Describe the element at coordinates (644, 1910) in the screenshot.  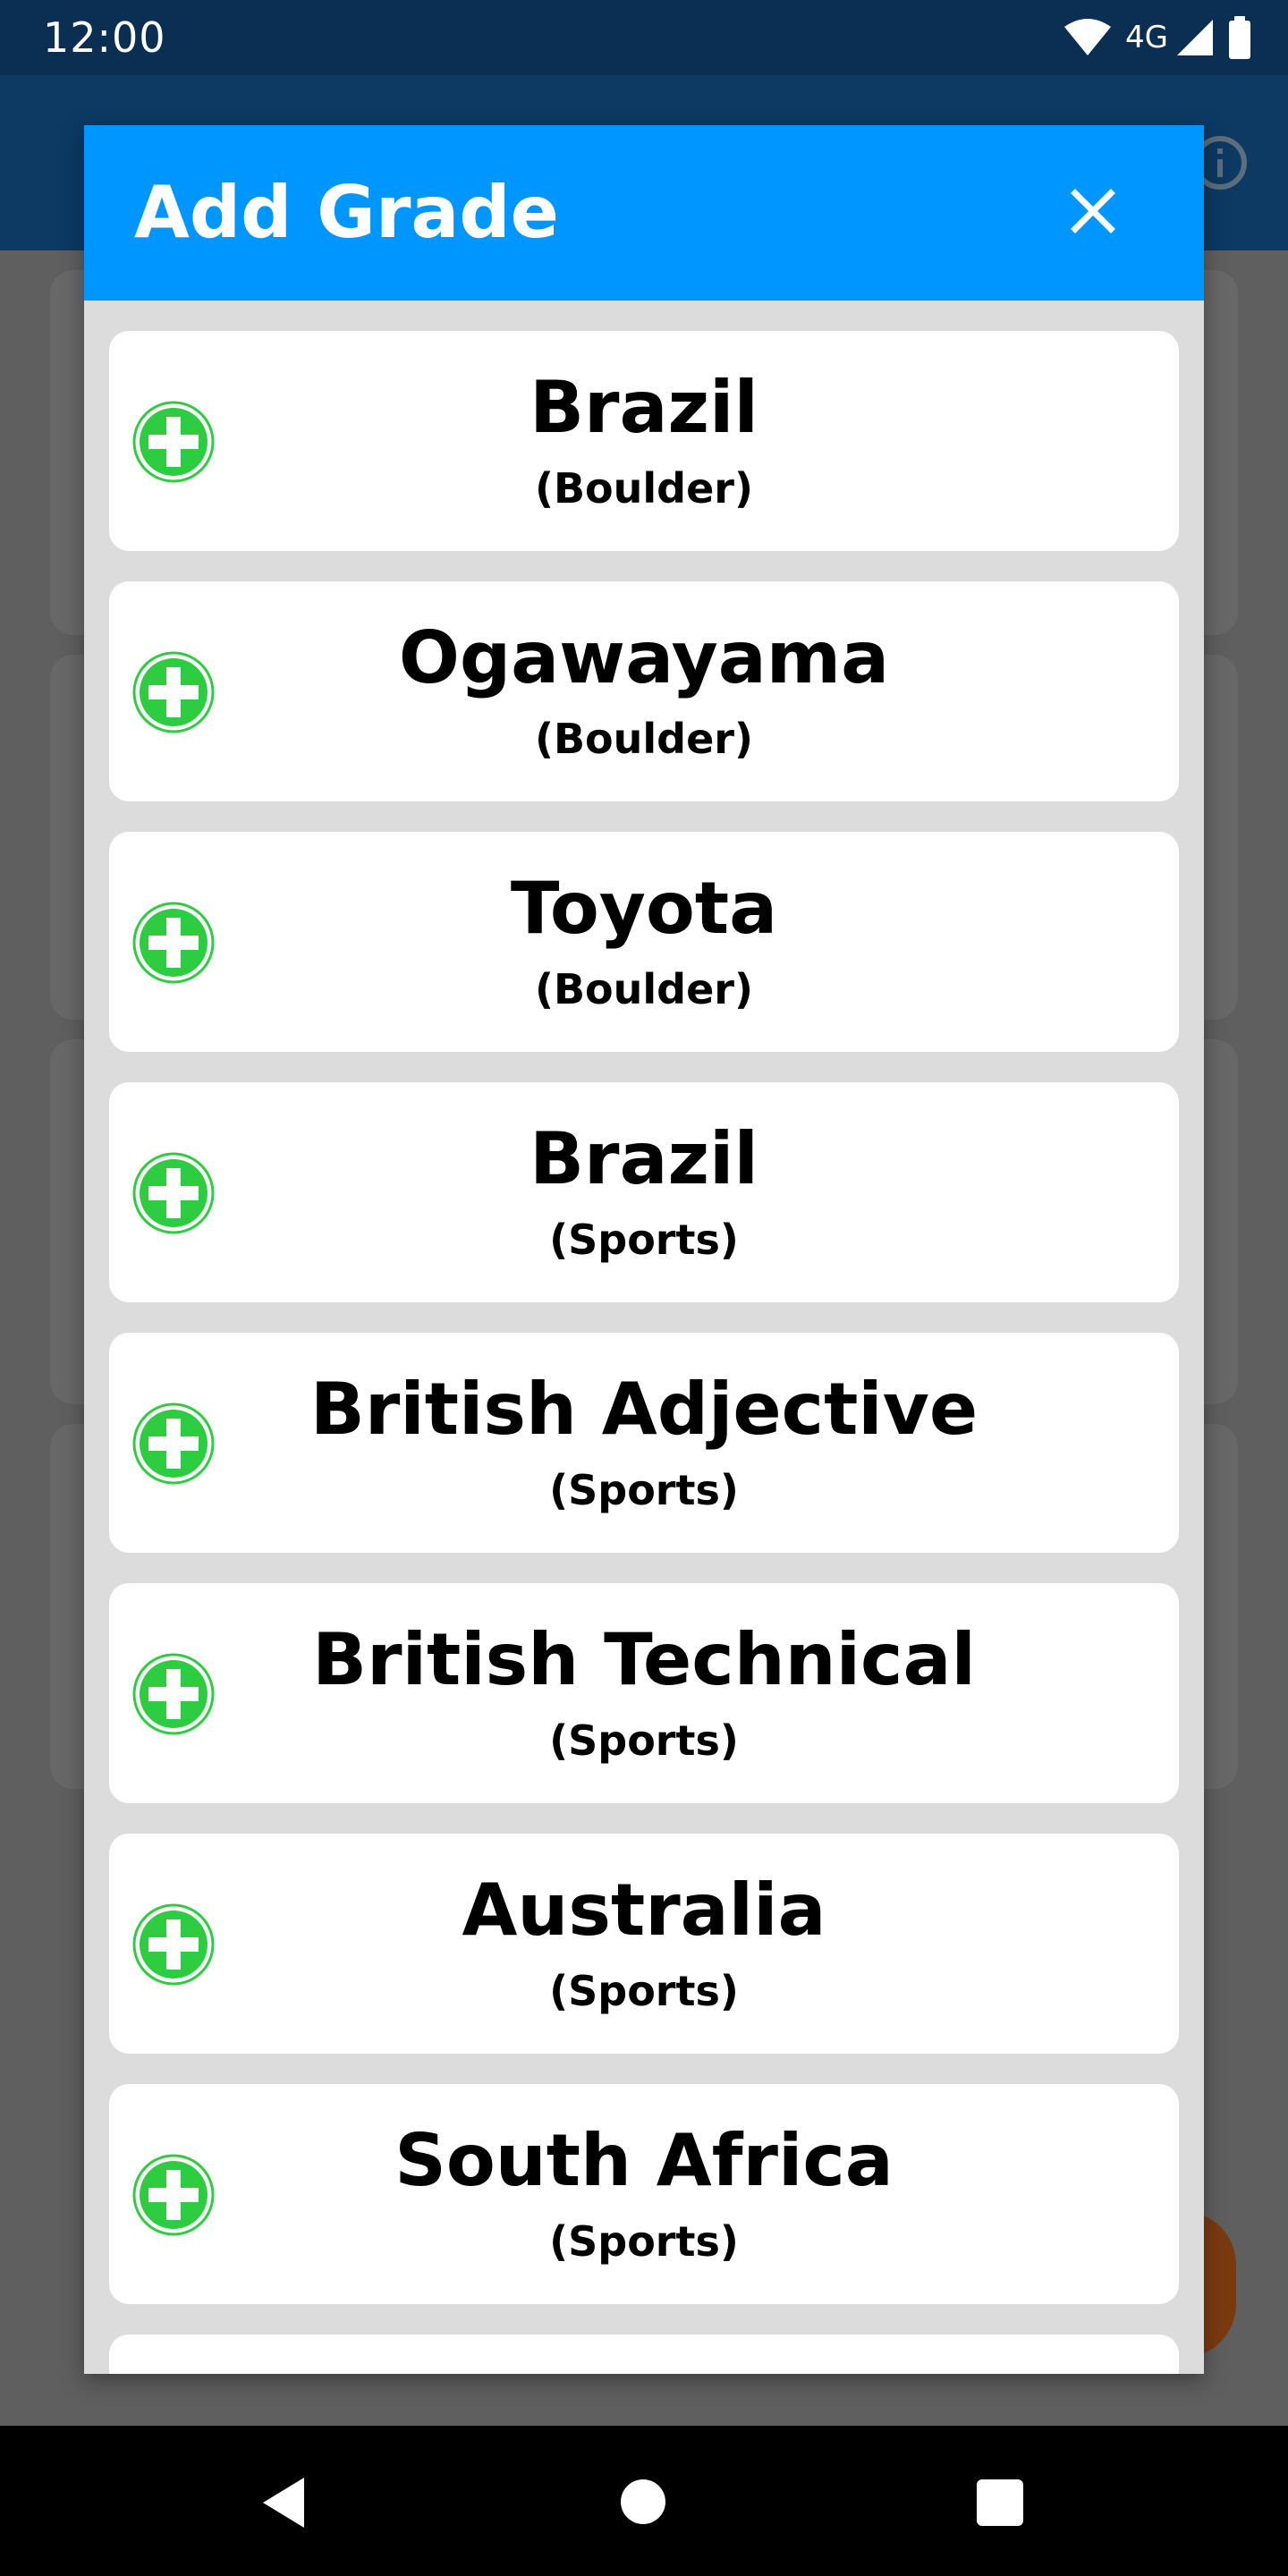
I see `grade-name: Australia` at that location.